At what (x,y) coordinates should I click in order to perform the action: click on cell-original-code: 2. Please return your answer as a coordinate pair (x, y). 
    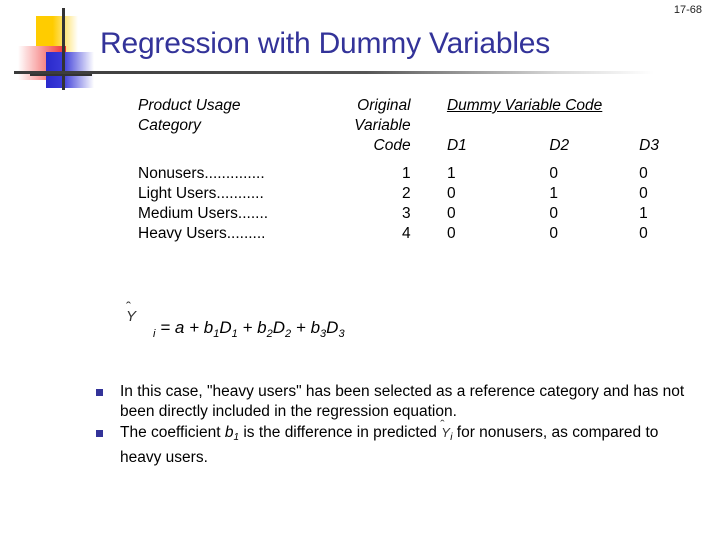
    Looking at the image, I should click on (406, 193).